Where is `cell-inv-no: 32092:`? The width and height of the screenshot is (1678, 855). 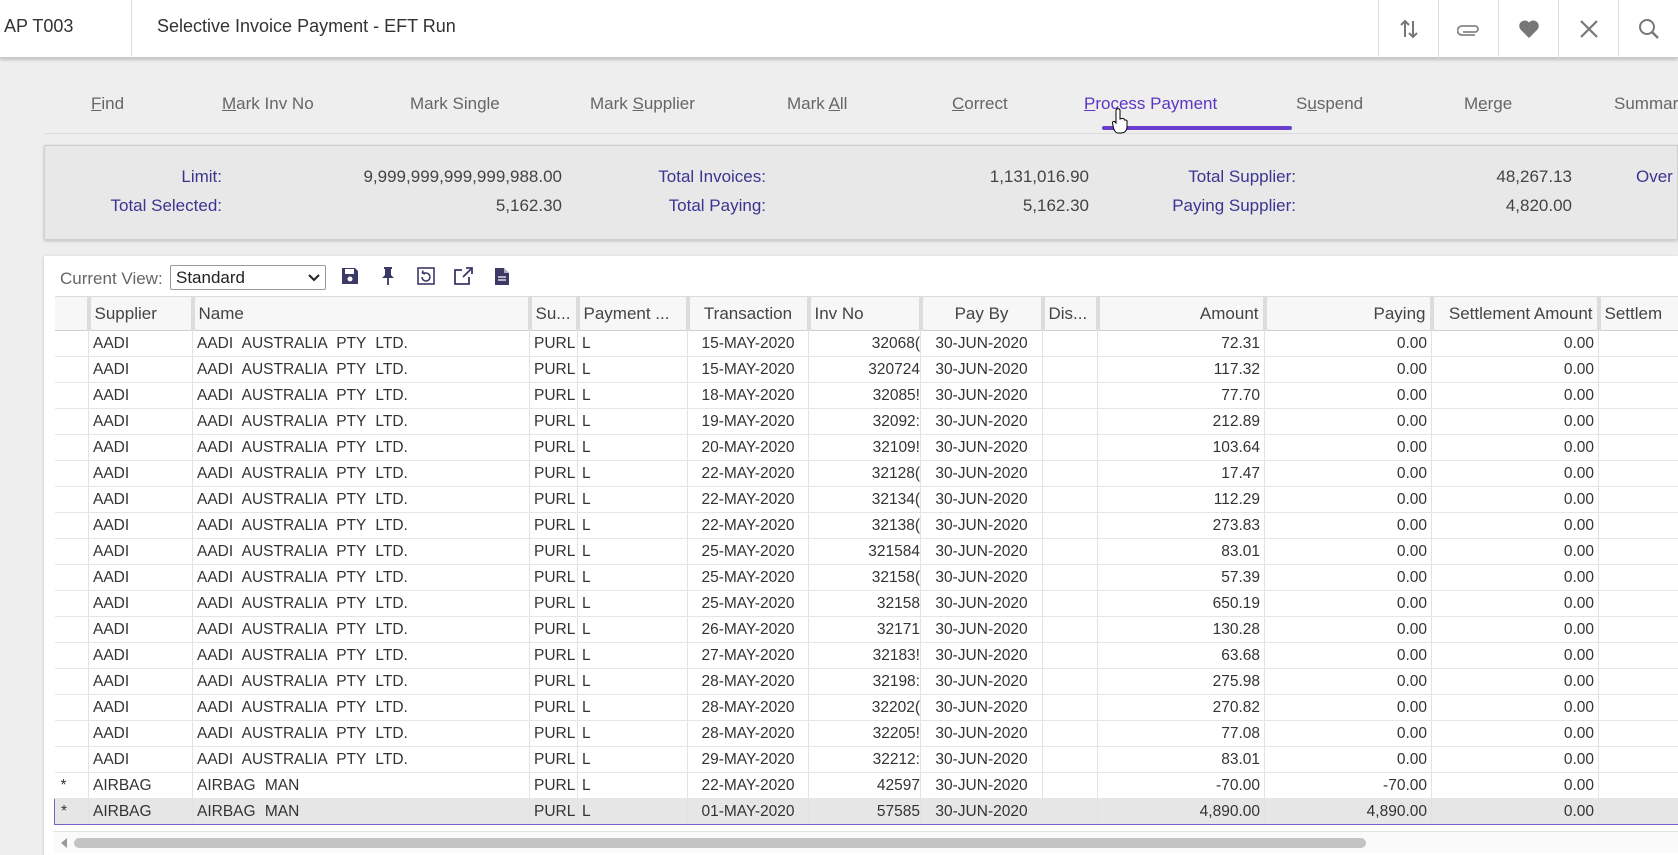 cell-inv-no: 32092: is located at coordinates (864, 421).